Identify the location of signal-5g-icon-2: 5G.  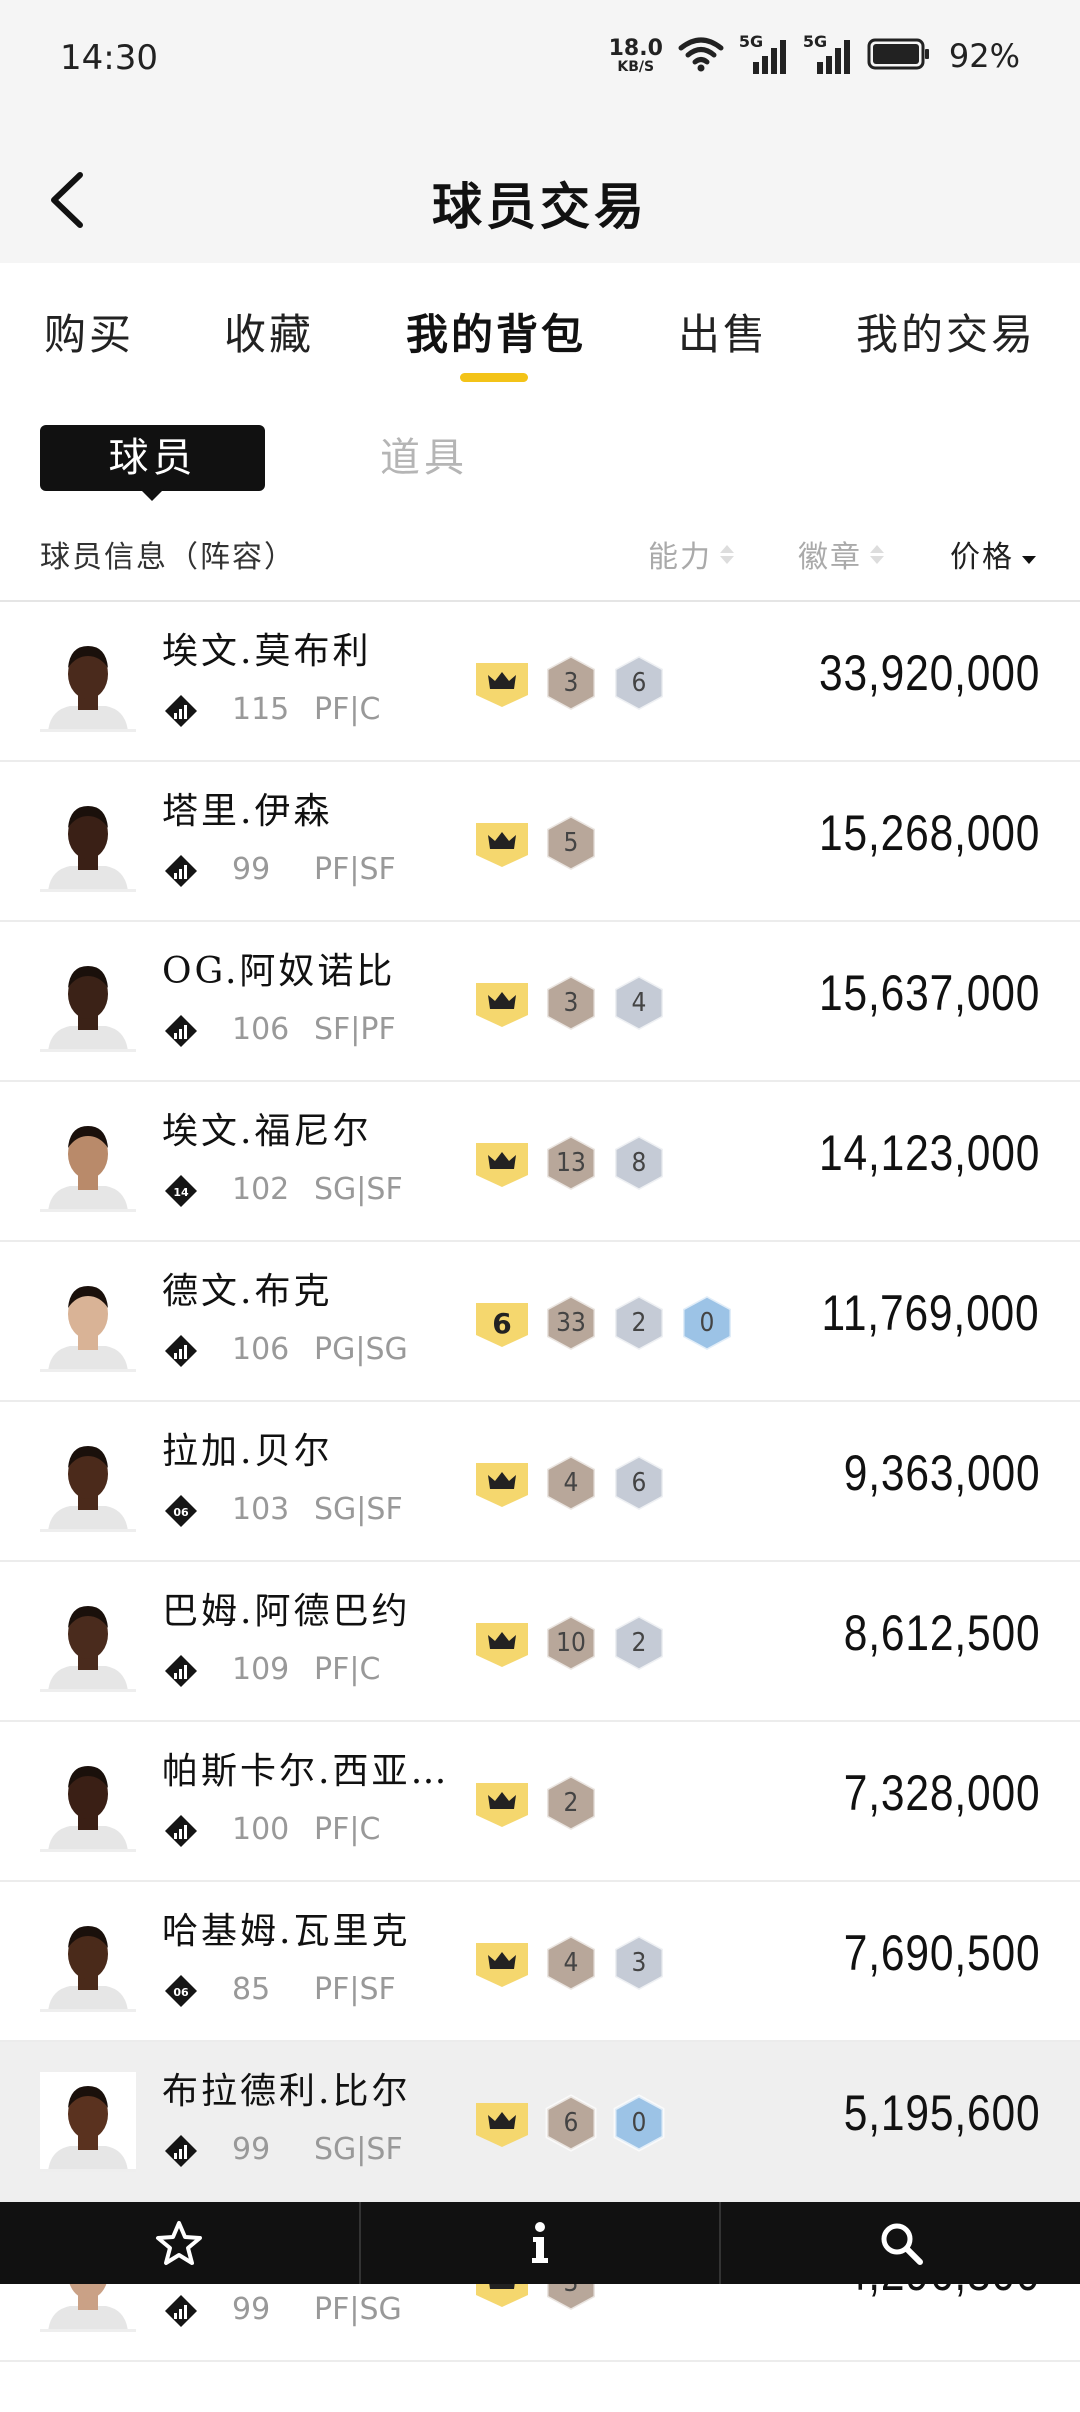
(828, 54).